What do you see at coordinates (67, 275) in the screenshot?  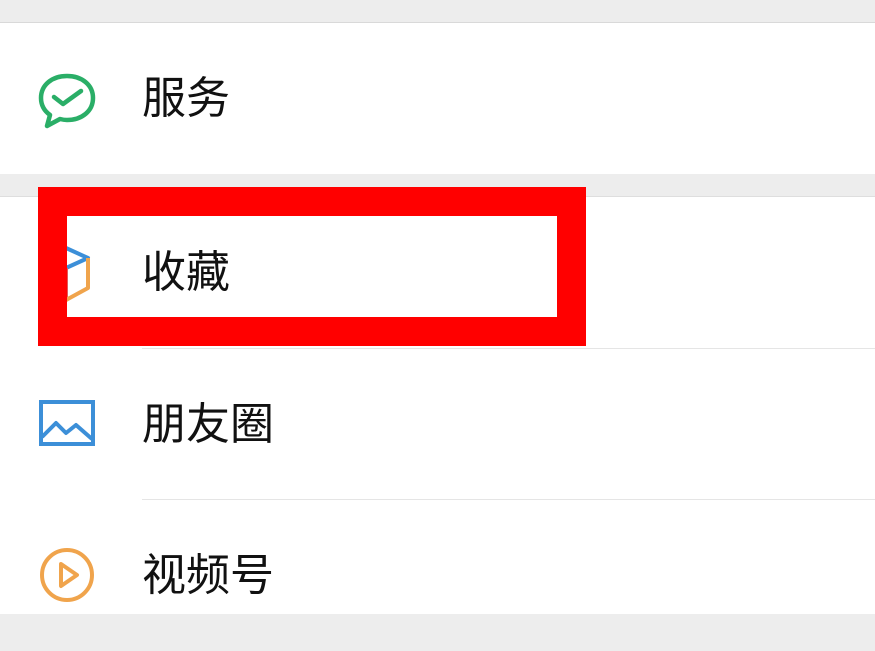 I see `cube-icon` at bounding box center [67, 275].